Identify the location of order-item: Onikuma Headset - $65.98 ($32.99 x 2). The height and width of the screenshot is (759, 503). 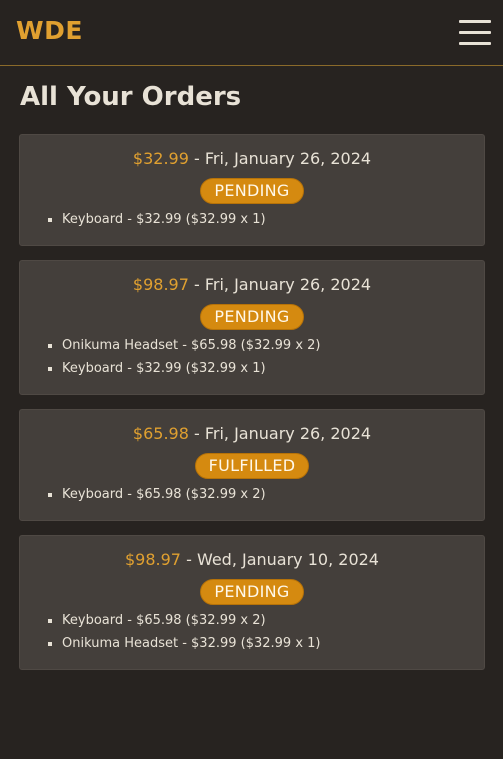
(266, 345).